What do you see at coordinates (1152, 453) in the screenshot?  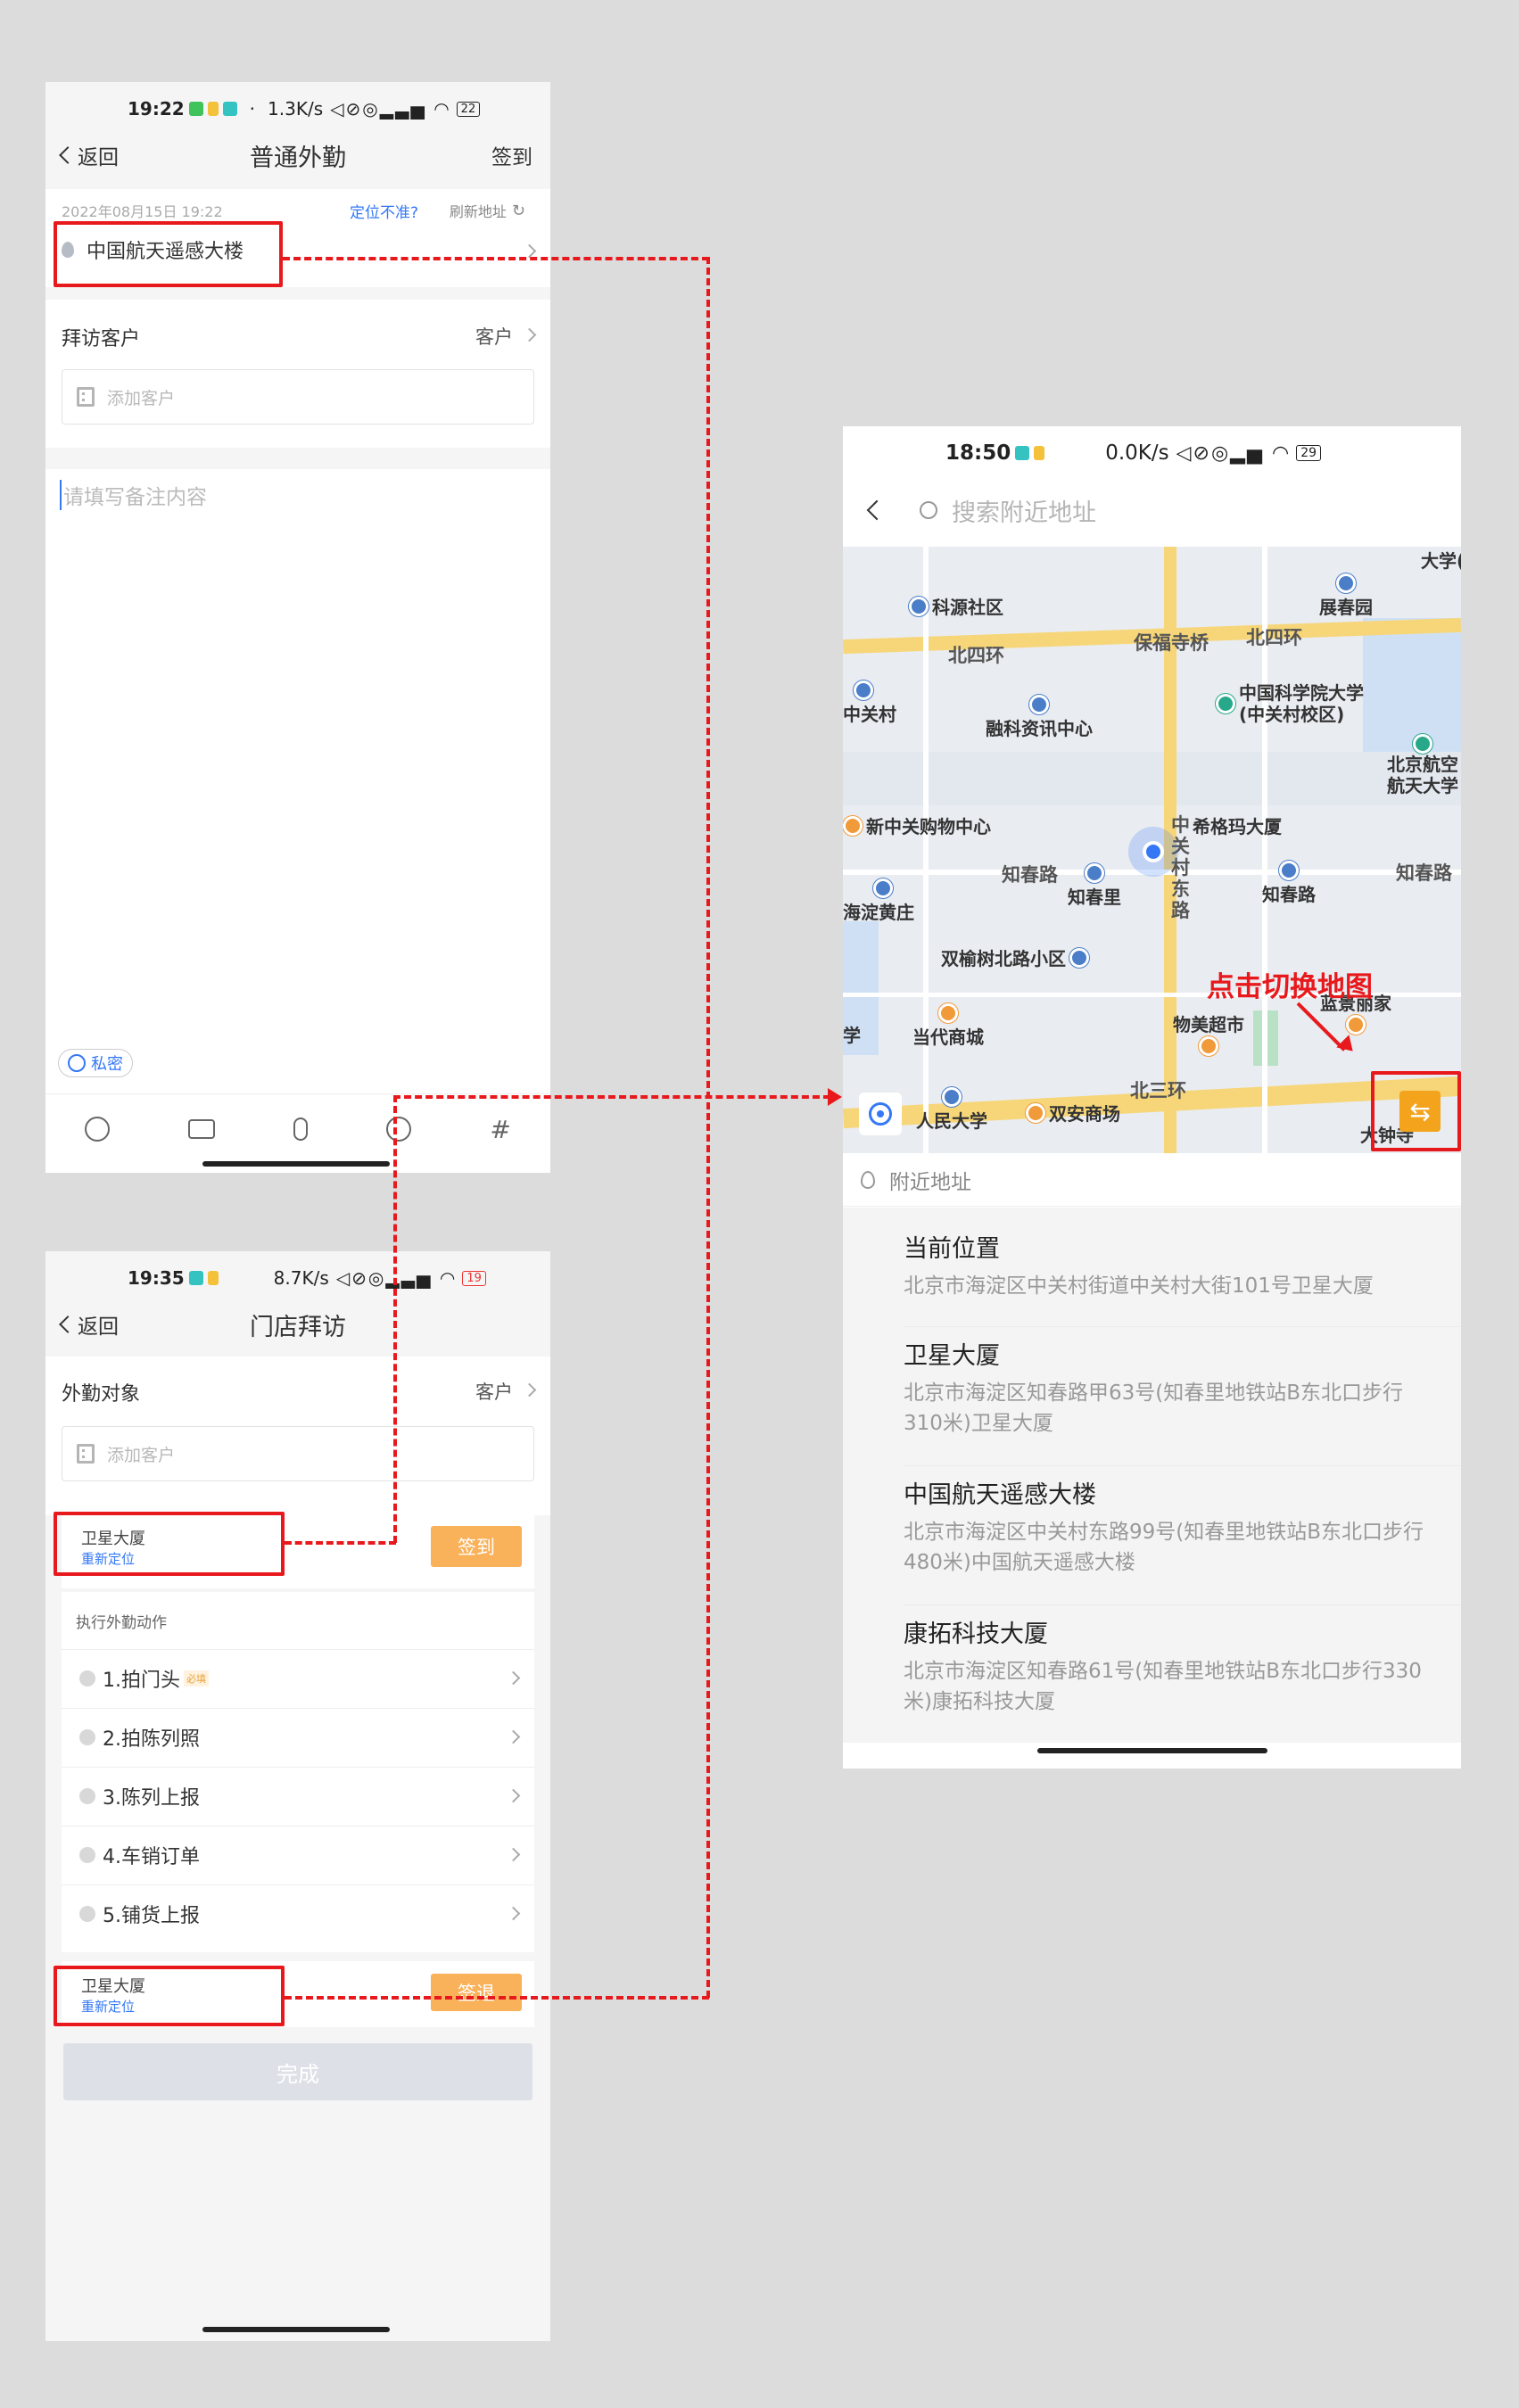 I see `status-bar: 18:50 0.0K/s ◁⊘◎▂▅ ◠ 29` at bounding box center [1152, 453].